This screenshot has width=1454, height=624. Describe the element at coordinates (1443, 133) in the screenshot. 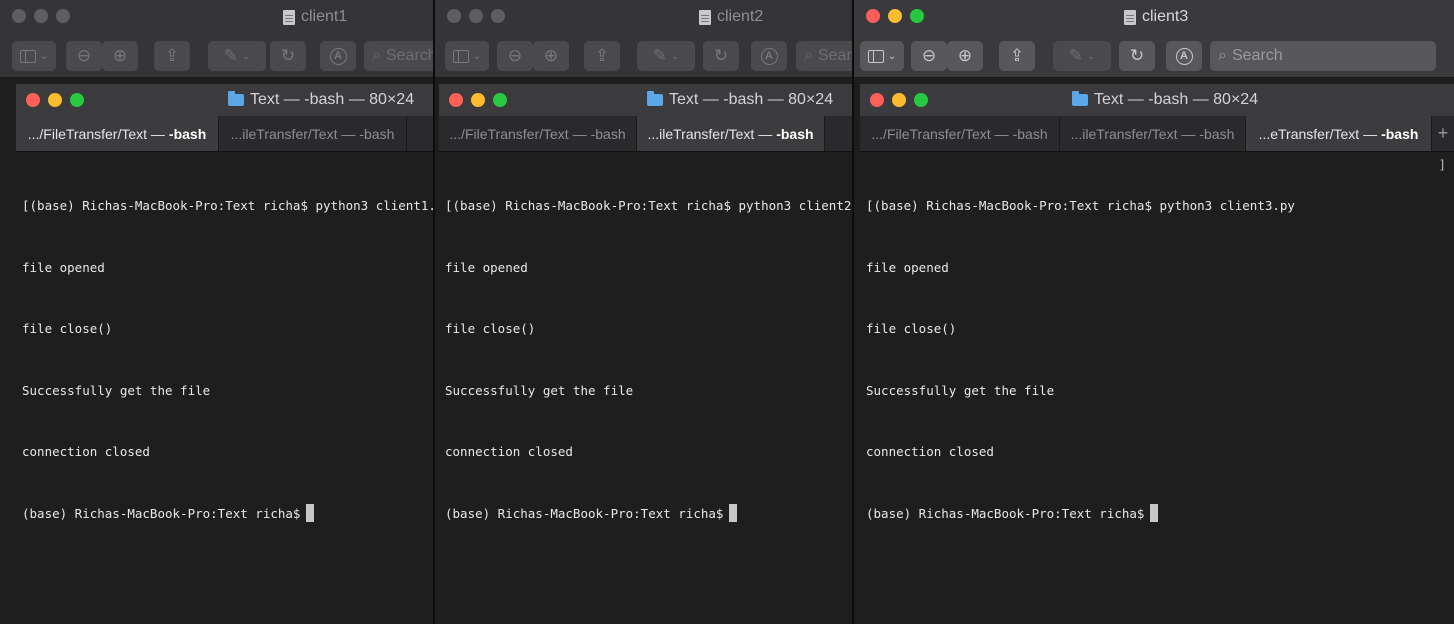

I see `new-tab-button: +` at that location.